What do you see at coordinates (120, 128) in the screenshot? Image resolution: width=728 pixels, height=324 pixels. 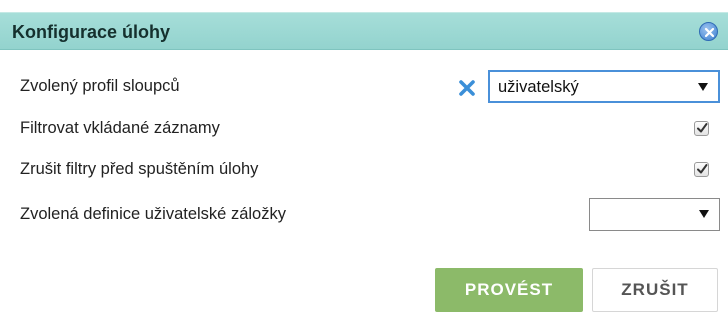 I see `filter-inserted-label: Filtrovat vkládané záznamy` at bounding box center [120, 128].